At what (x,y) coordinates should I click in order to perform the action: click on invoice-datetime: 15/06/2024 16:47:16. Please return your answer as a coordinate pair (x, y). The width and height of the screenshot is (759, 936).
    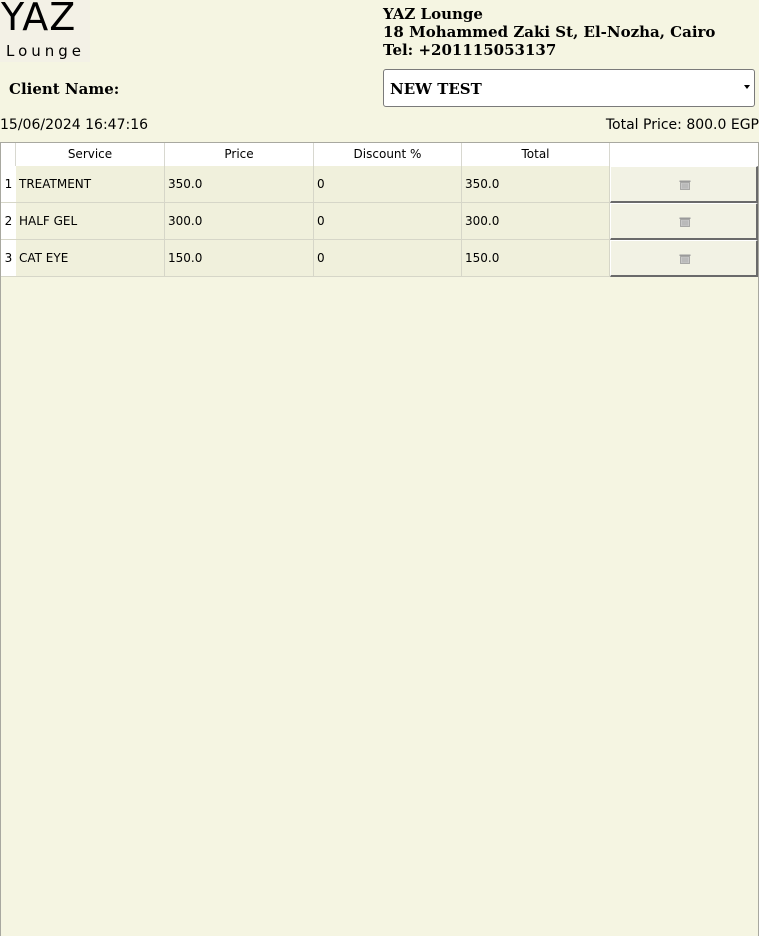
    Looking at the image, I should click on (74, 125).